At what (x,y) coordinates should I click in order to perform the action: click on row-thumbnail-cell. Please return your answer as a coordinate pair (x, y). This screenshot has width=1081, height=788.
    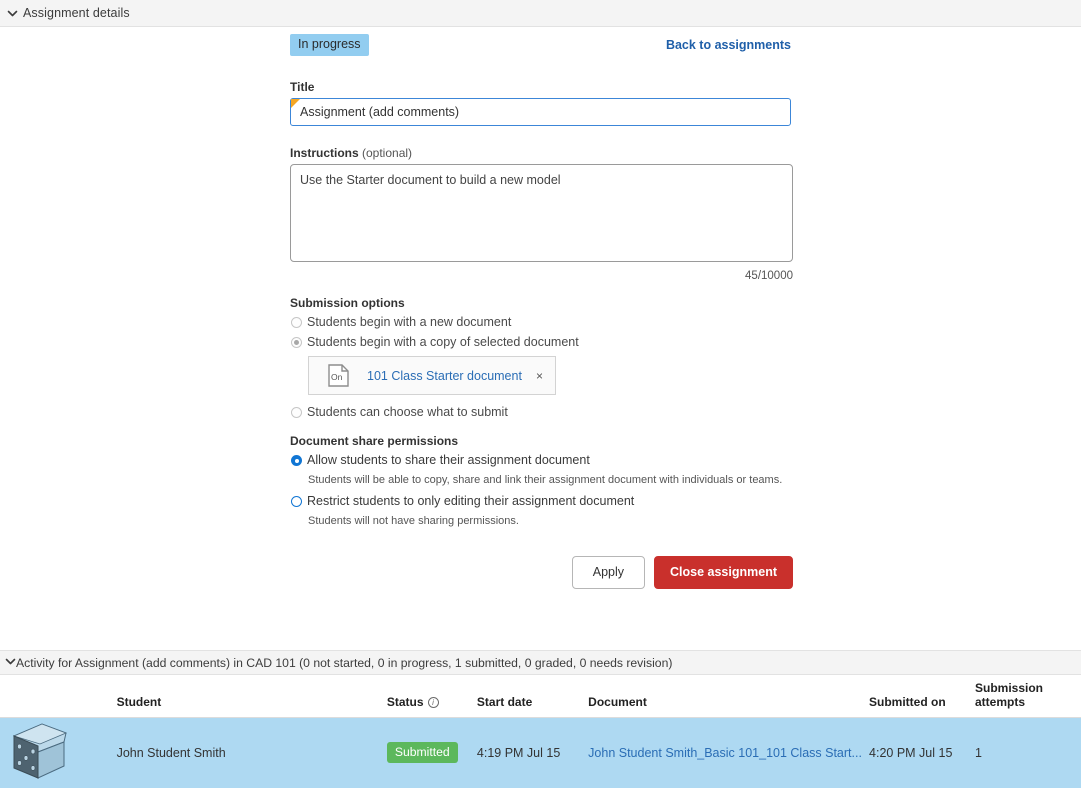
    Looking at the image, I should click on (58, 753).